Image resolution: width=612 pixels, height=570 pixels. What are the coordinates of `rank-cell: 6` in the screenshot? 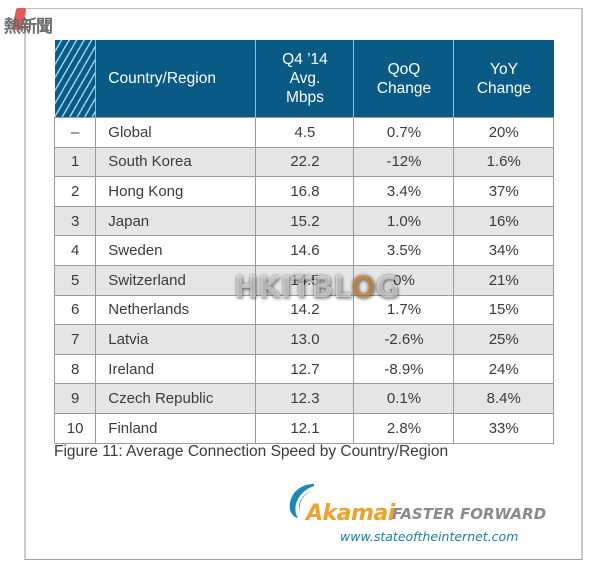 It's located at (75, 310).